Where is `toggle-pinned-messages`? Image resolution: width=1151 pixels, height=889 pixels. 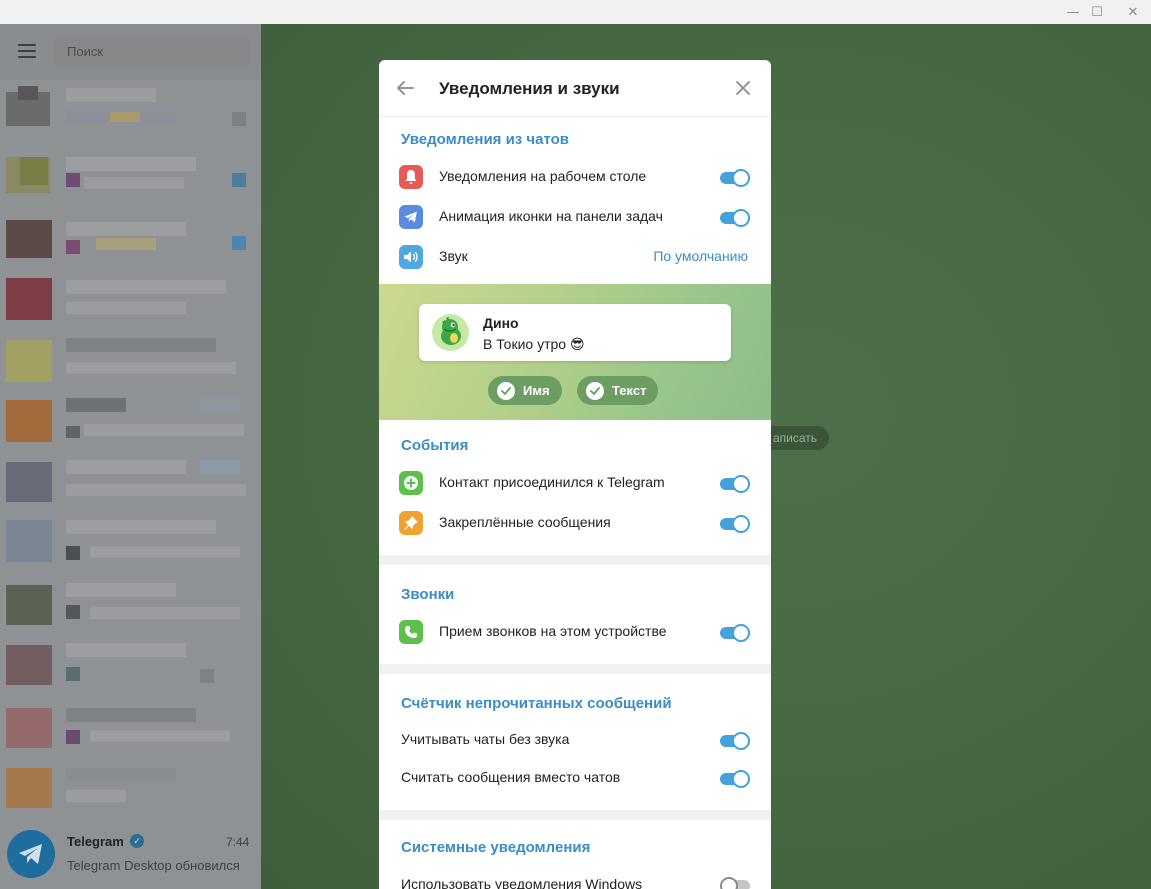 toggle-pinned-messages is located at coordinates (735, 524).